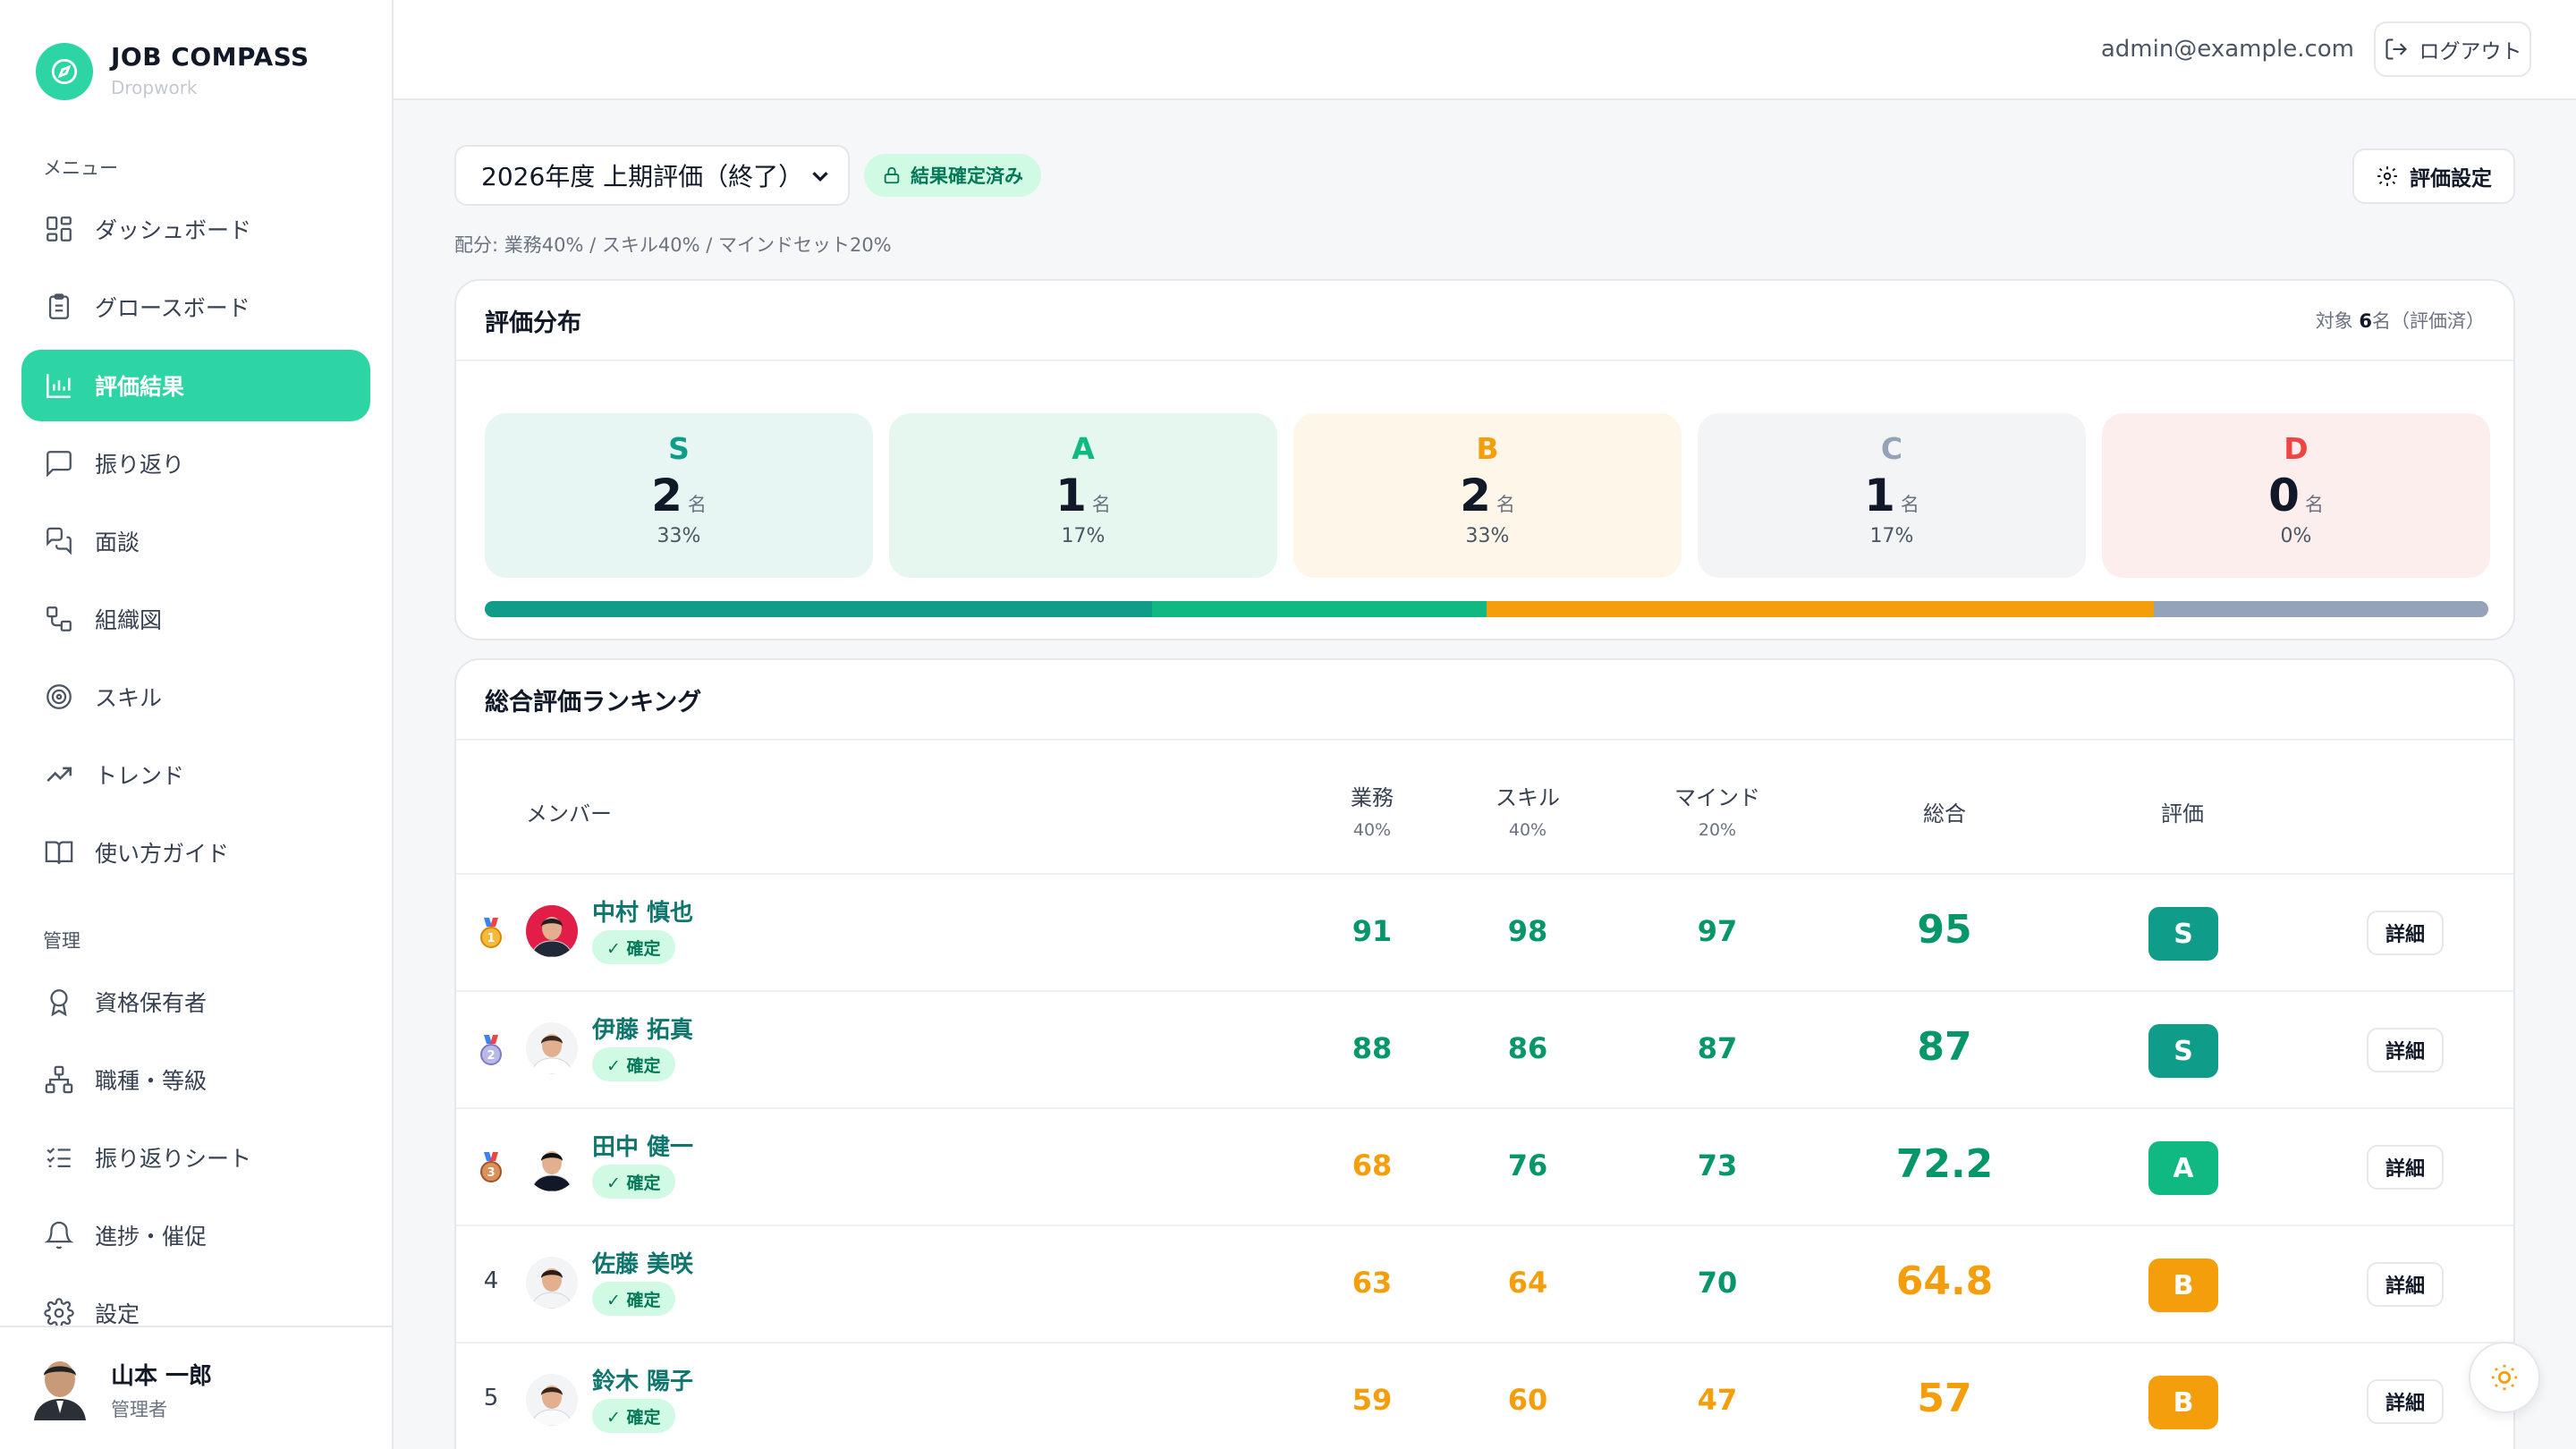 Image resolution: width=2576 pixels, height=1449 pixels. What do you see at coordinates (642, 1262) in the screenshot?
I see `member-name: 佐藤 美咲` at bounding box center [642, 1262].